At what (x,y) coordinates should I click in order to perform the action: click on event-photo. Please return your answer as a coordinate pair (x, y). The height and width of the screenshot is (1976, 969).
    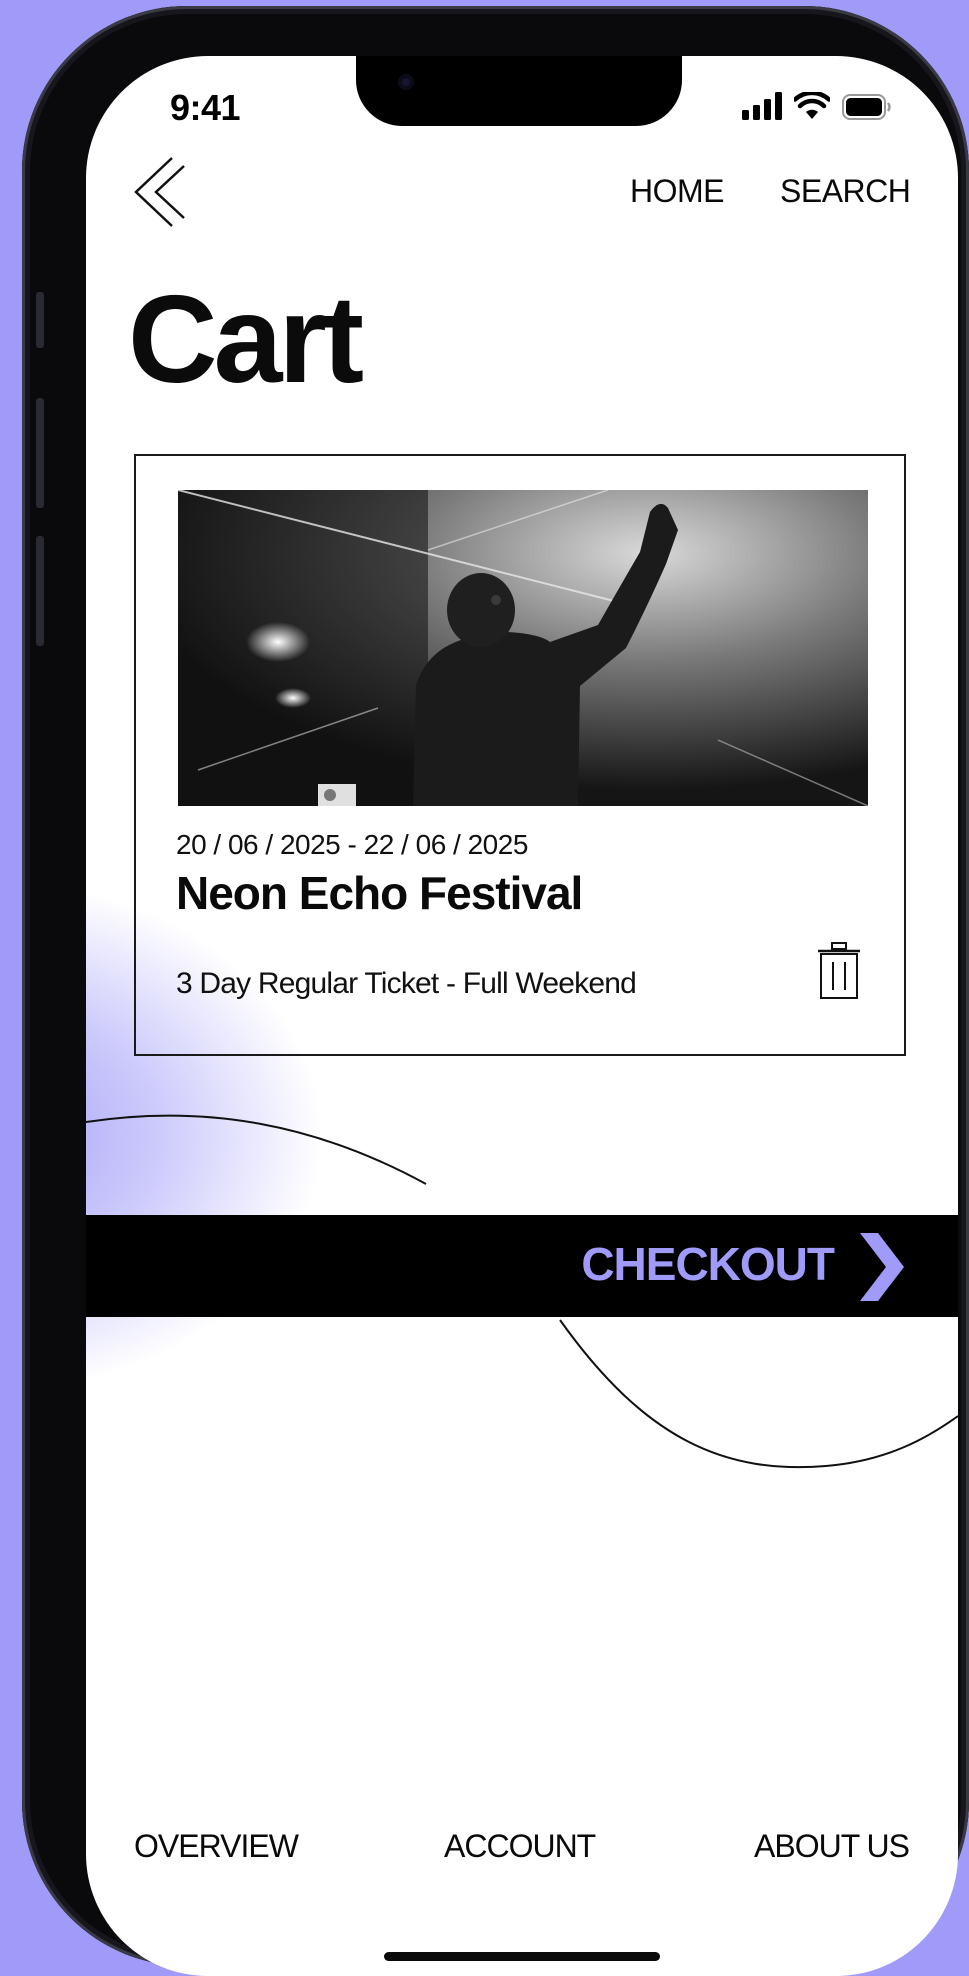
    Looking at the image, I should click on (523, 648).